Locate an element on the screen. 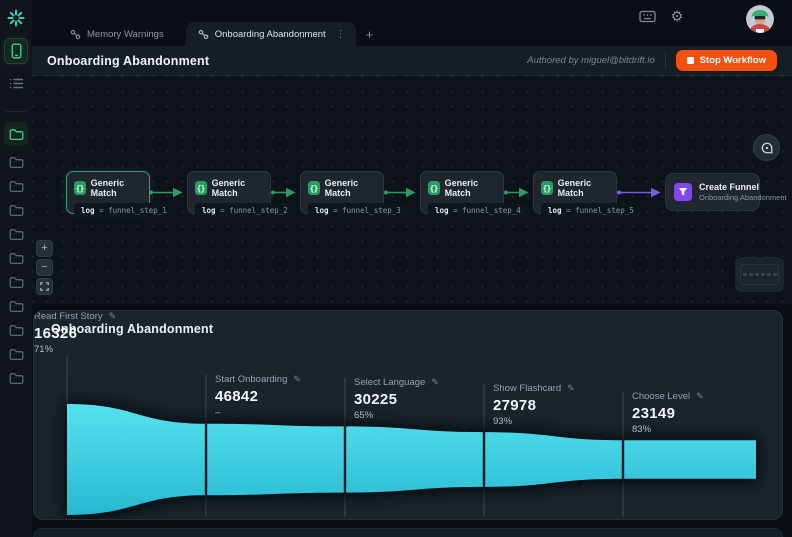  fit-screen-icon is located at coordinates (44, 286).